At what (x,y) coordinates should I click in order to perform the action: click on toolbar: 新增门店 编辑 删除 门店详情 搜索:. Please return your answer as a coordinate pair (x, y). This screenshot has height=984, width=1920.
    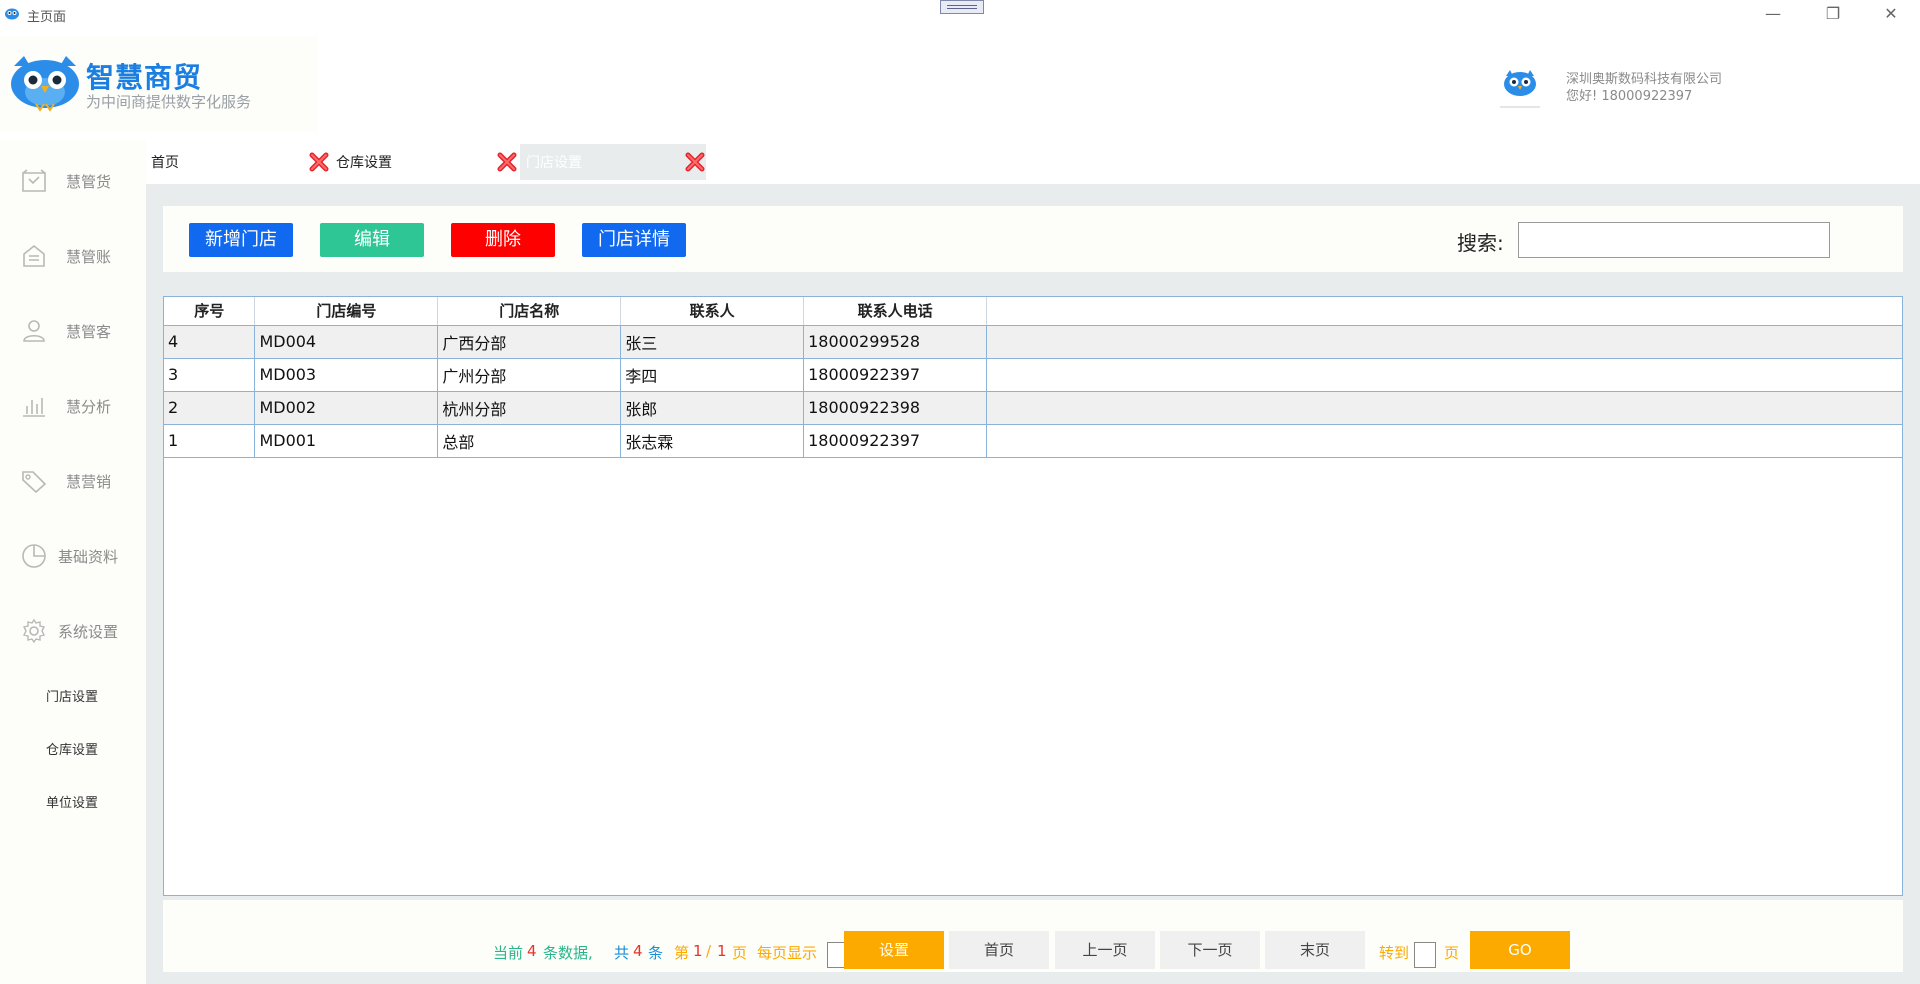
    Looking at the image, I should click on (1033, 239).